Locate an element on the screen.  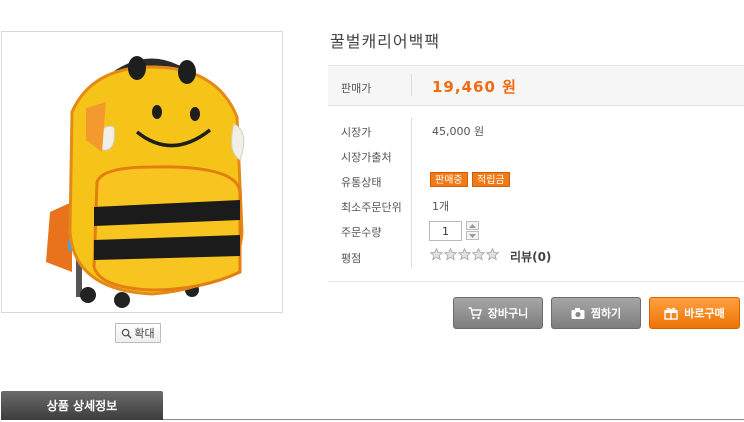
buy-label: 바로구매 is located at coordinates (704, 313).